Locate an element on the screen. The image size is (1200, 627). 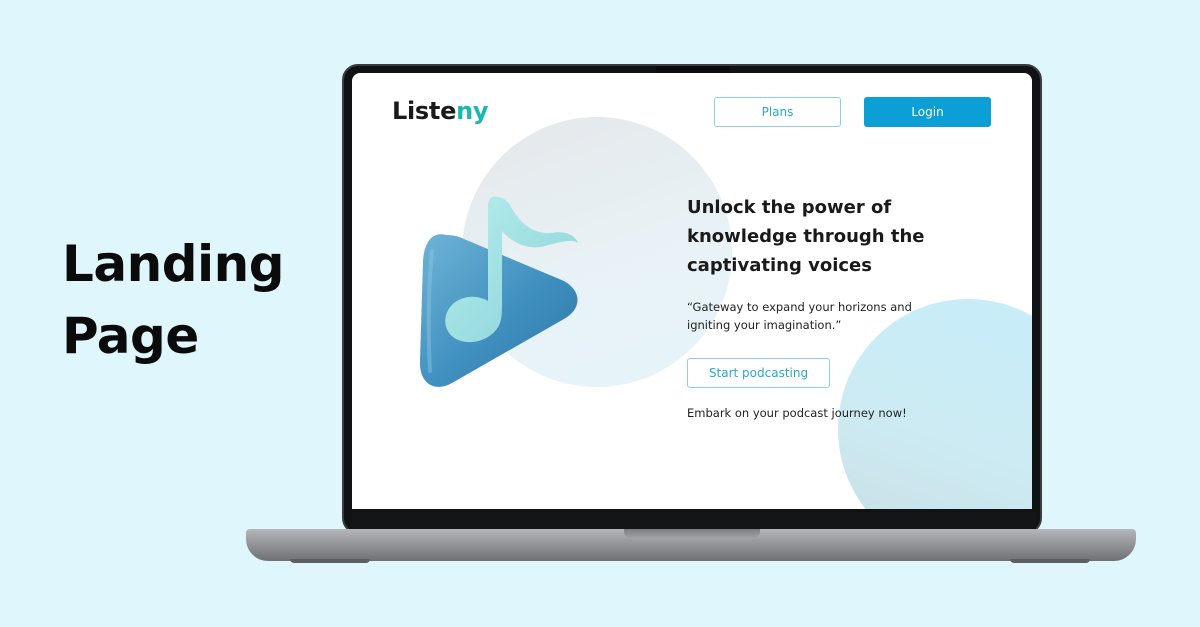
laptop-base is located at coordinates (691, 545).